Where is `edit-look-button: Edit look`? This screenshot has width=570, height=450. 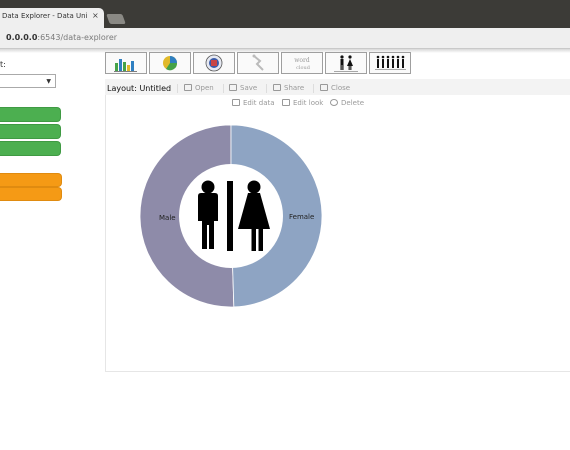 edit-look-button: Edit look is located at coordinates (302, 103).